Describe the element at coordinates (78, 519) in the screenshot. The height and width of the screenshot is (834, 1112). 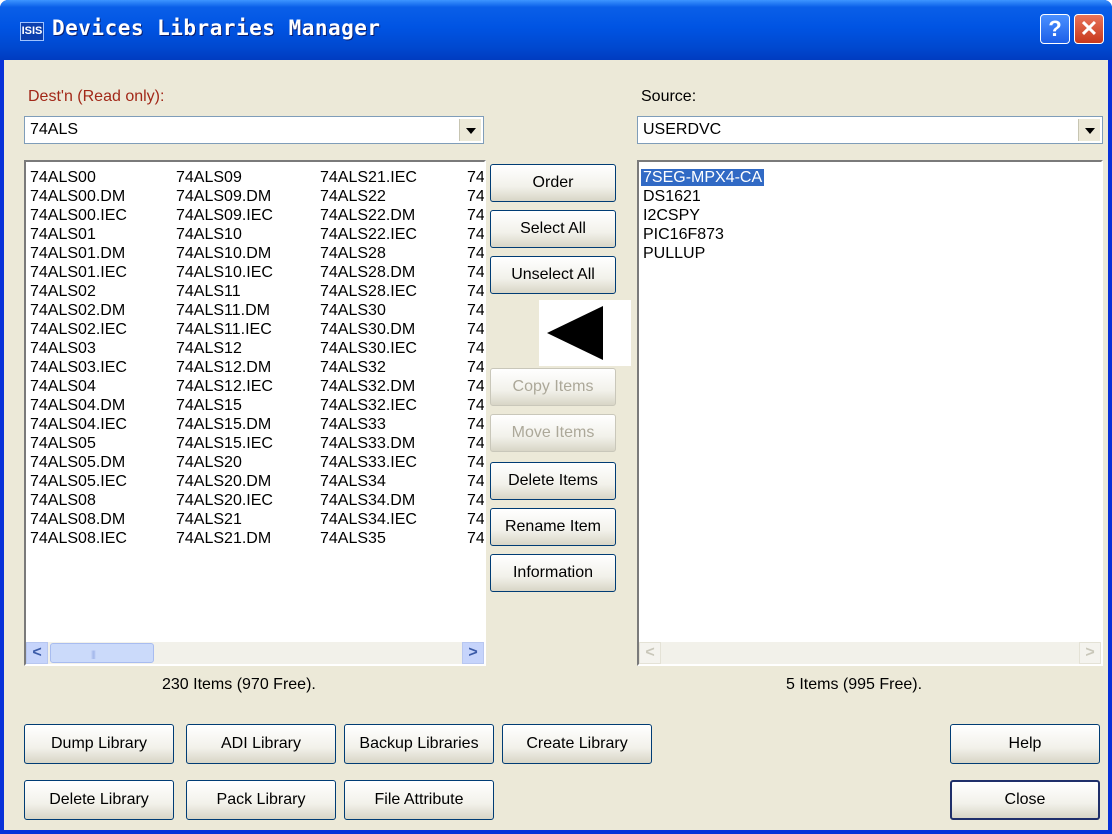
I see `dest-list-item: 74ALS08.DM` at that location.